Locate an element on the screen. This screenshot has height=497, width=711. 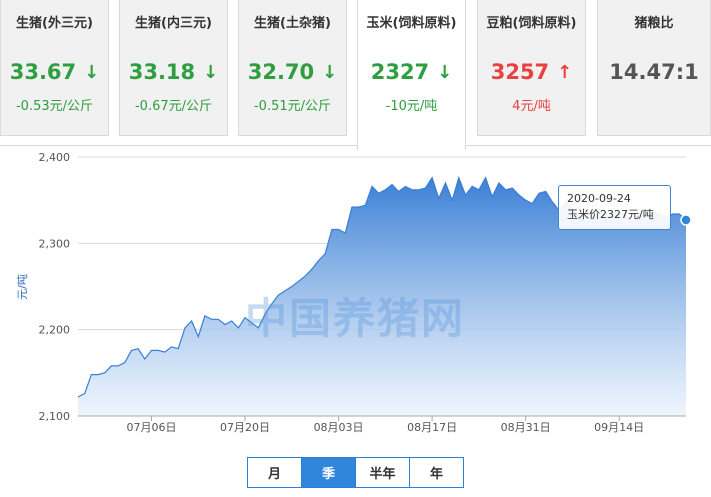
card-price-value: 14.47:1 is located at coordinates (654, 72).